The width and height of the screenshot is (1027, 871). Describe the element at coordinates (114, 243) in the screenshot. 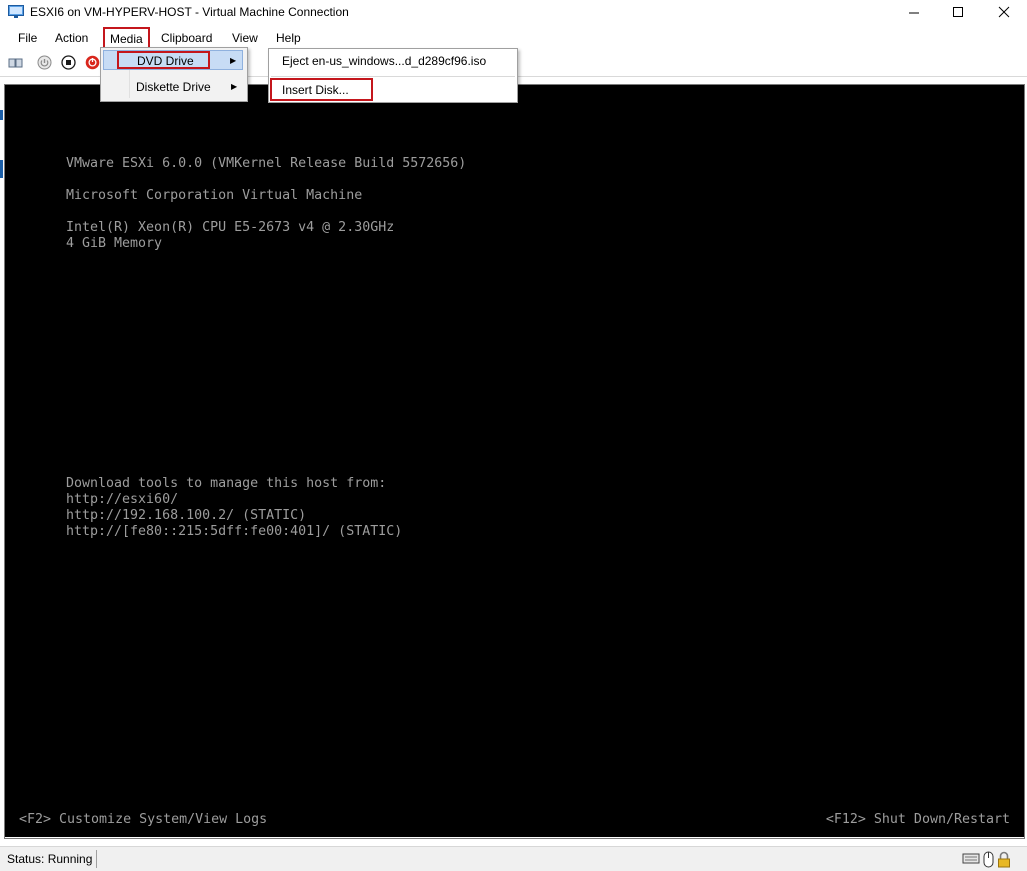

I see `console-line: 4 GiB Memory` at that location.